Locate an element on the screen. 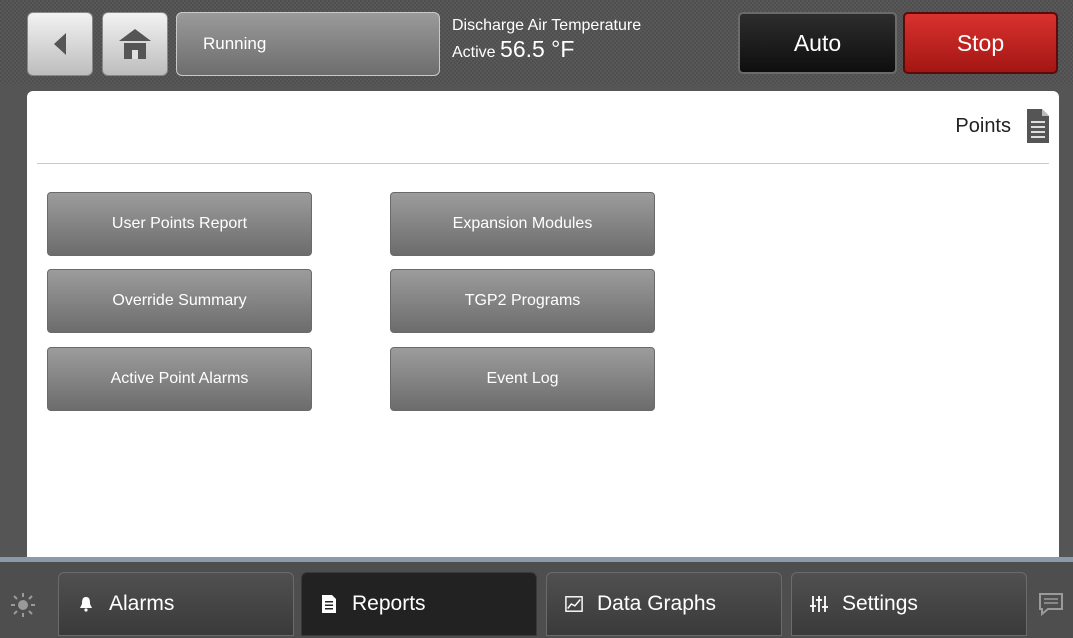 The image size is (1073, 638). temperature-readout: Discharge Air Temperature Active 56.5 °F is located at coordinates (587, 41).